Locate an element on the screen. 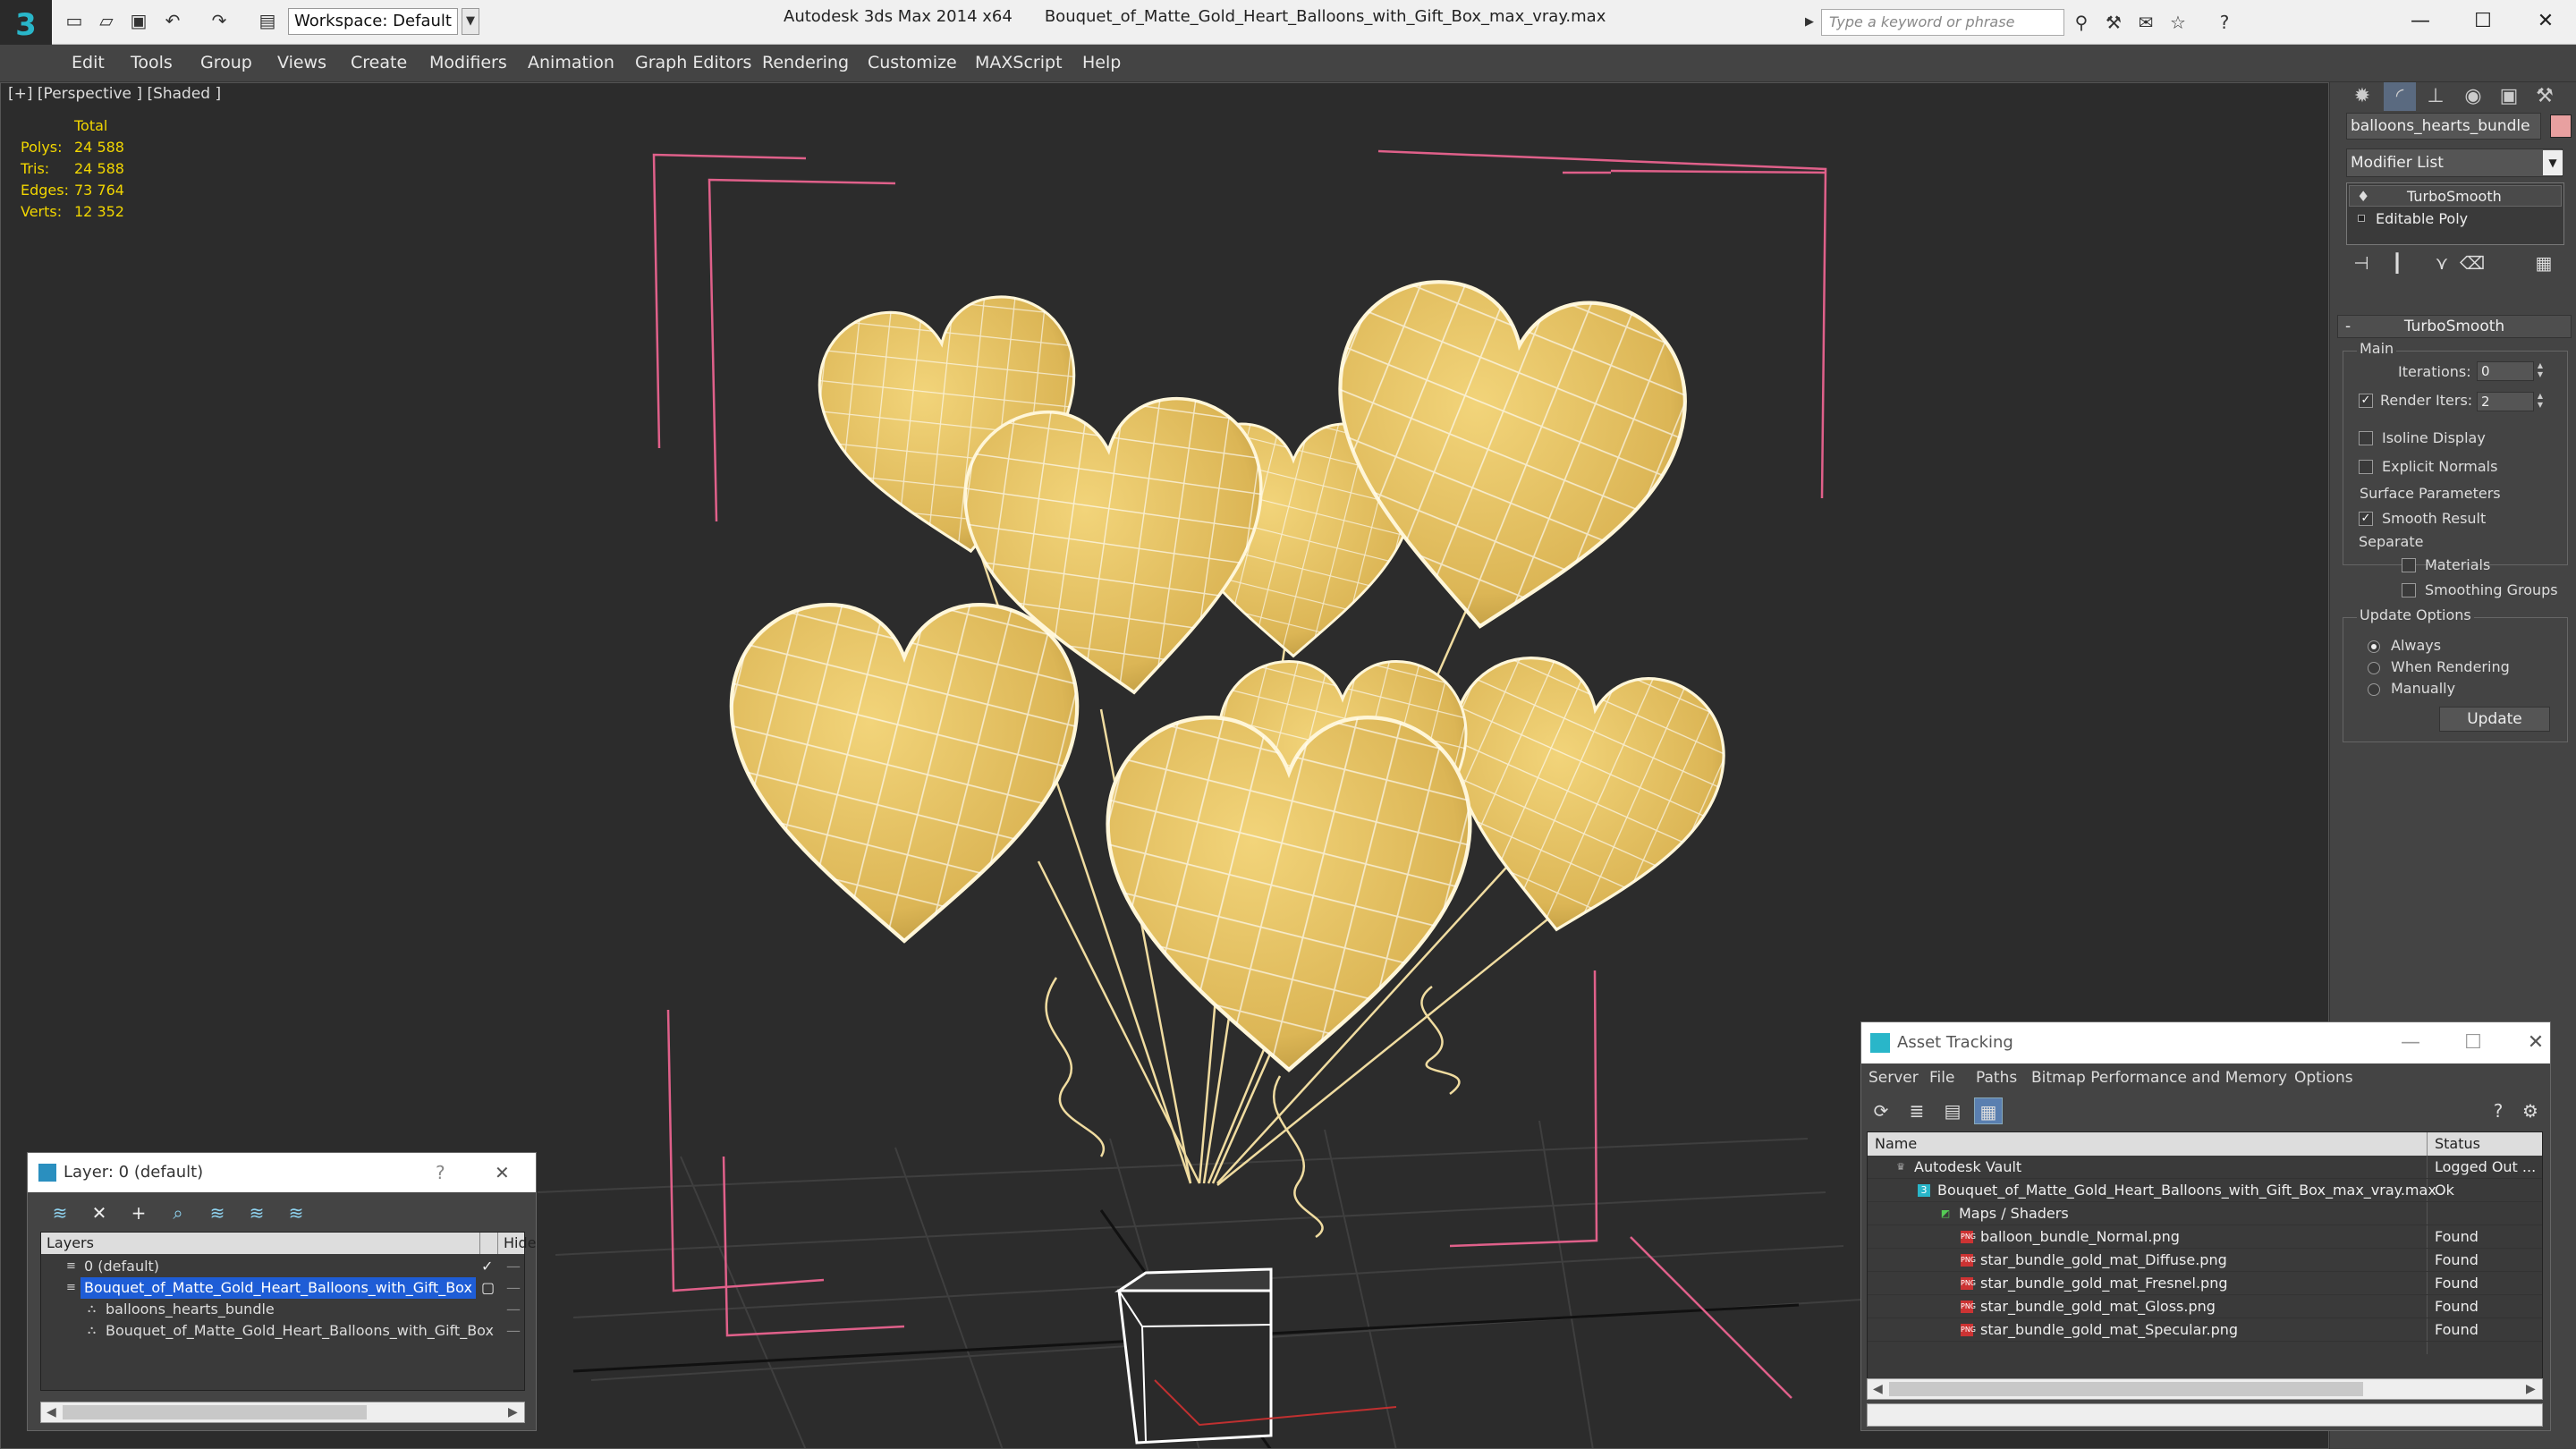  menu-help: Help is located at coordinates (1101, 62).